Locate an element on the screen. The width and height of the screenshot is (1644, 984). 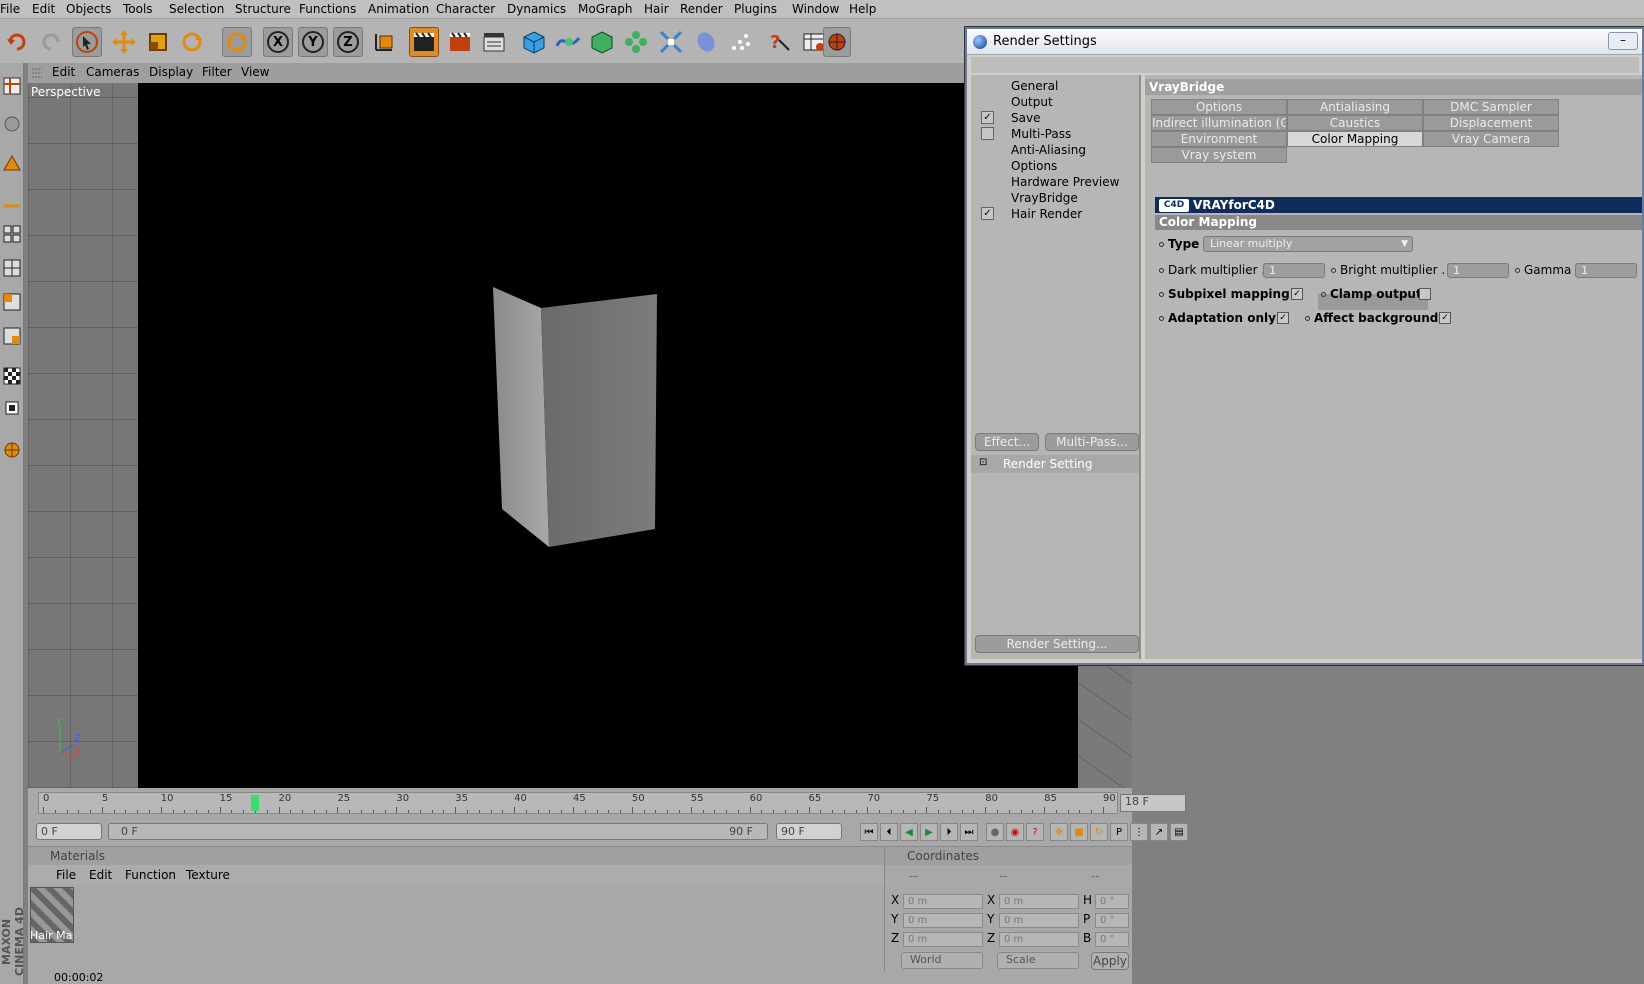
keyframe-selection-icon: ? is located at coordinates (1035, 832).